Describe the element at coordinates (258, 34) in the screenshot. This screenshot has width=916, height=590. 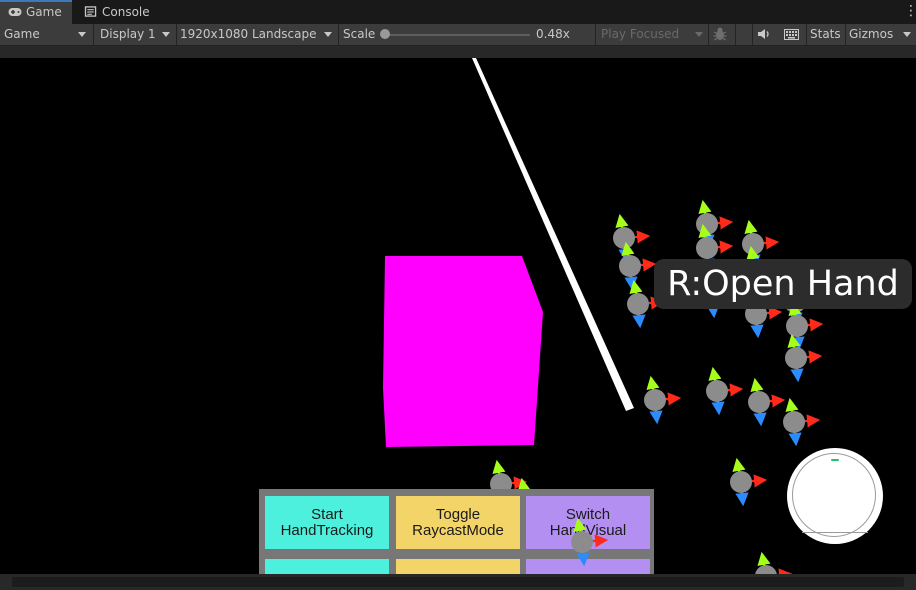
I see `resolution-dropdown: 1920x1080 Landscape` at that location.